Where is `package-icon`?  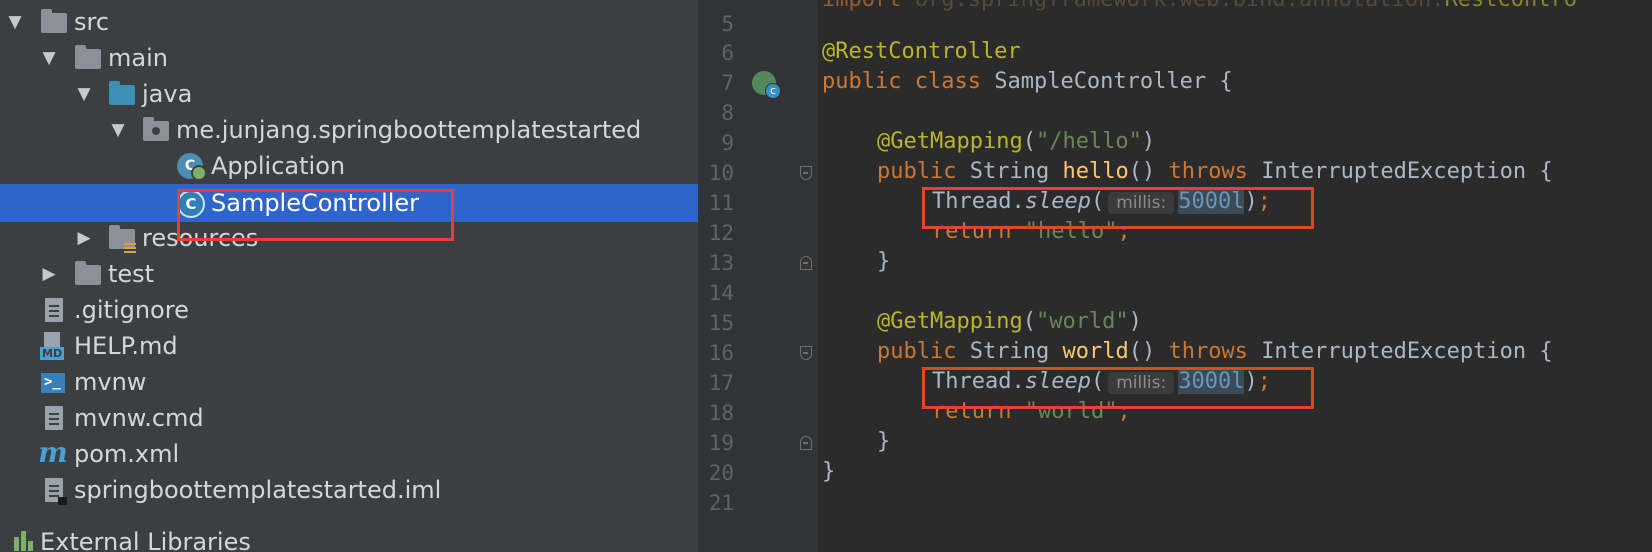 package-icon is located at coordinates (156, 129).